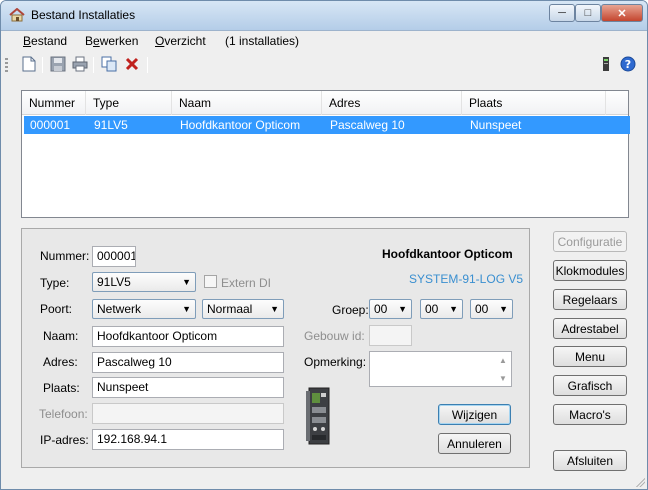  I want to click on extern-di-label: Extern DI, so click(246, 283).